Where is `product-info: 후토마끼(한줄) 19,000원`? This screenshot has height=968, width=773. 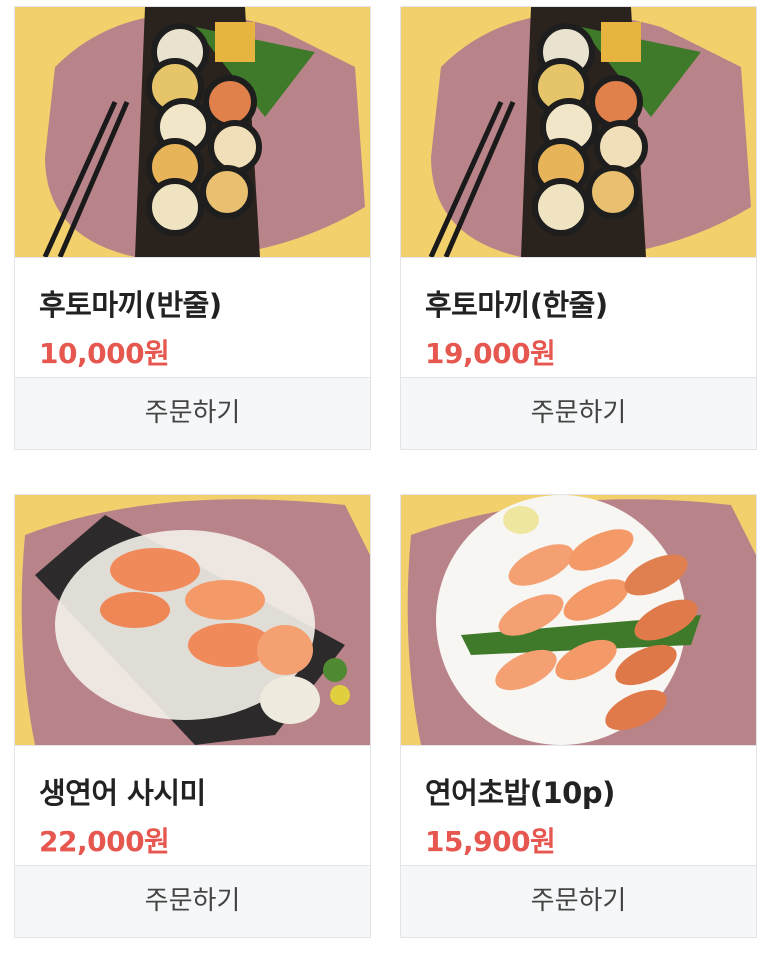 product-info: 후토마끼(한줄) 19,000원 is located at coordinates (578, 321).